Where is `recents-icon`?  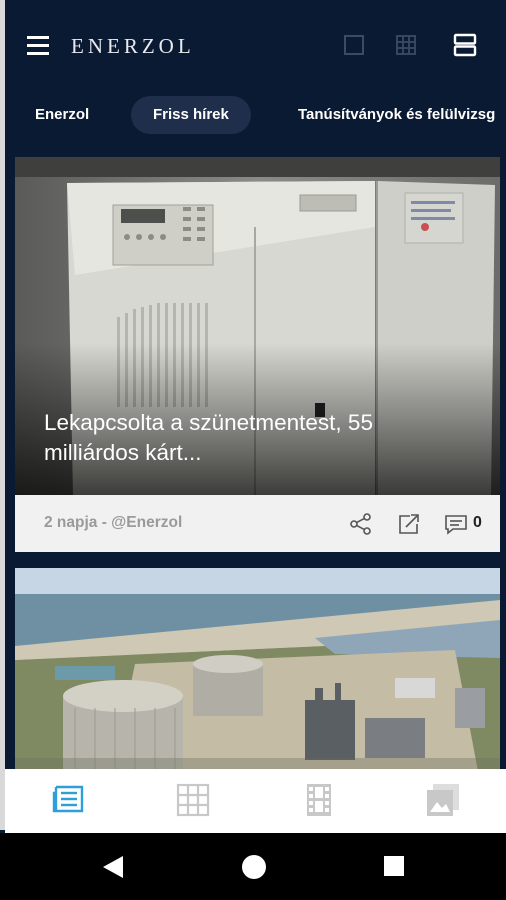
recents-icon is located at coordinates (394, 866).